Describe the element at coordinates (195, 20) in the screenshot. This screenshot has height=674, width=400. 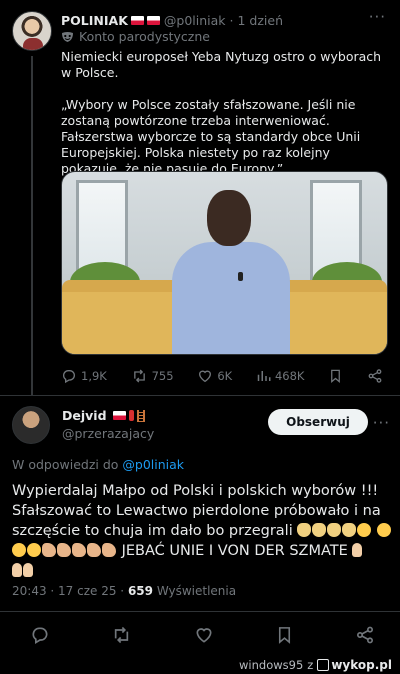
I see `author-handle: @p0liniak` at that location.